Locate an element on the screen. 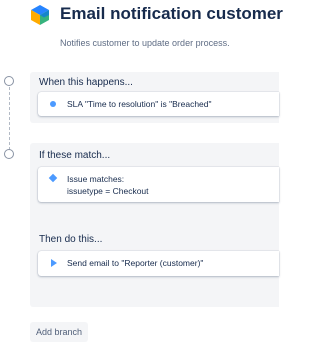  action-card: Send email to "Reporter (customer)" is located at coordinates (158, 263).